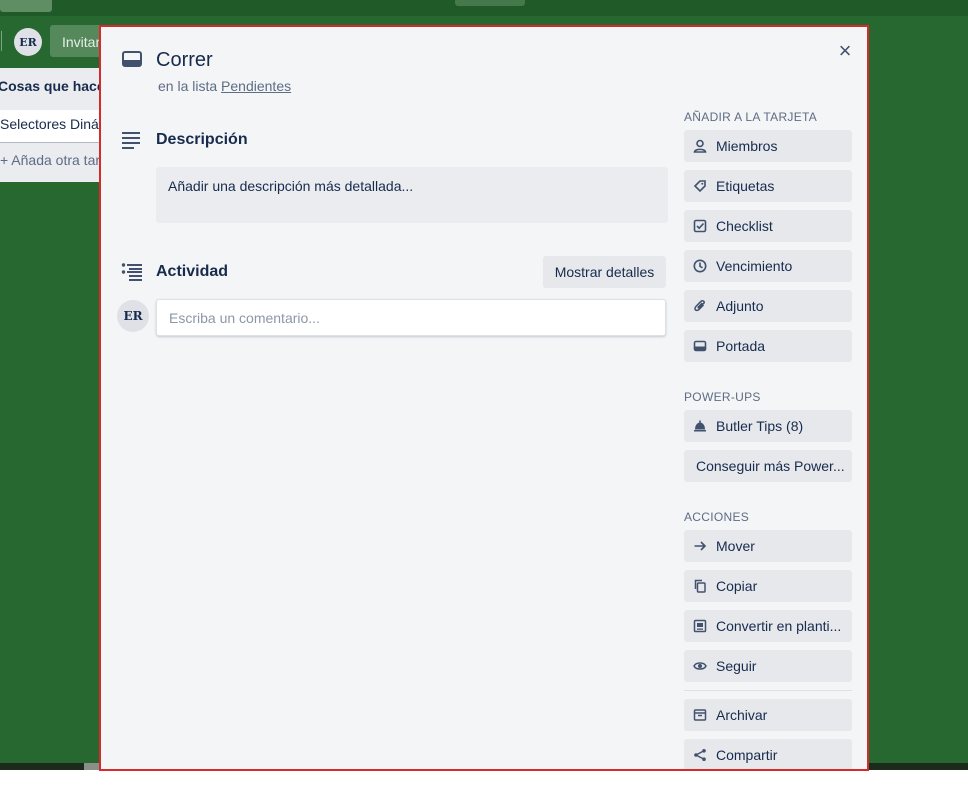  Describe the element at coordinates (188, 86) in the screenshot. I see `list-prefix: en la lista` at that location.